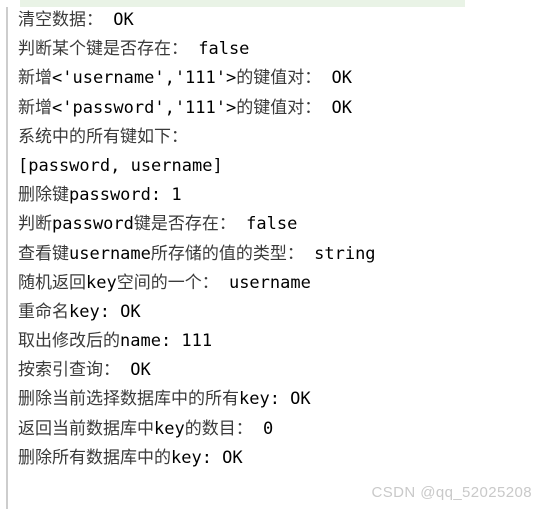 This screenshot has width=540, height=509. I want to click on console-line: 返回当前数据库中key的数目： 0, so click(279, 429).